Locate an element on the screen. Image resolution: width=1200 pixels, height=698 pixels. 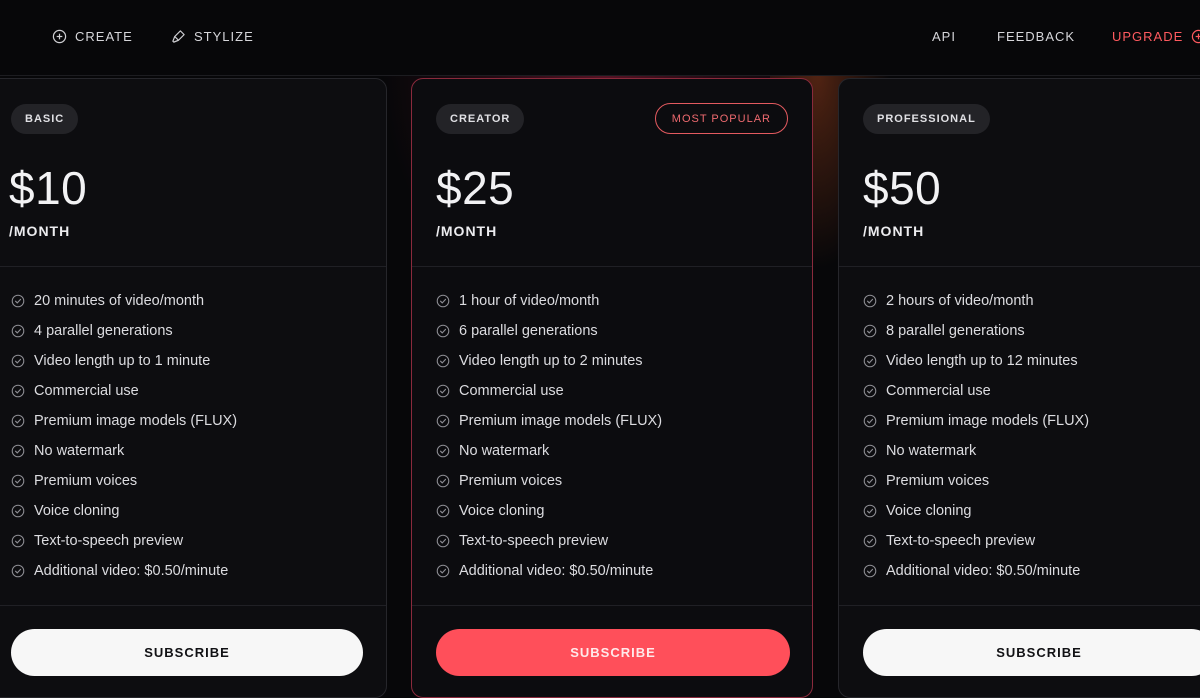
feature-item: 2 hours of video/month is located at coordinates (976, 301).